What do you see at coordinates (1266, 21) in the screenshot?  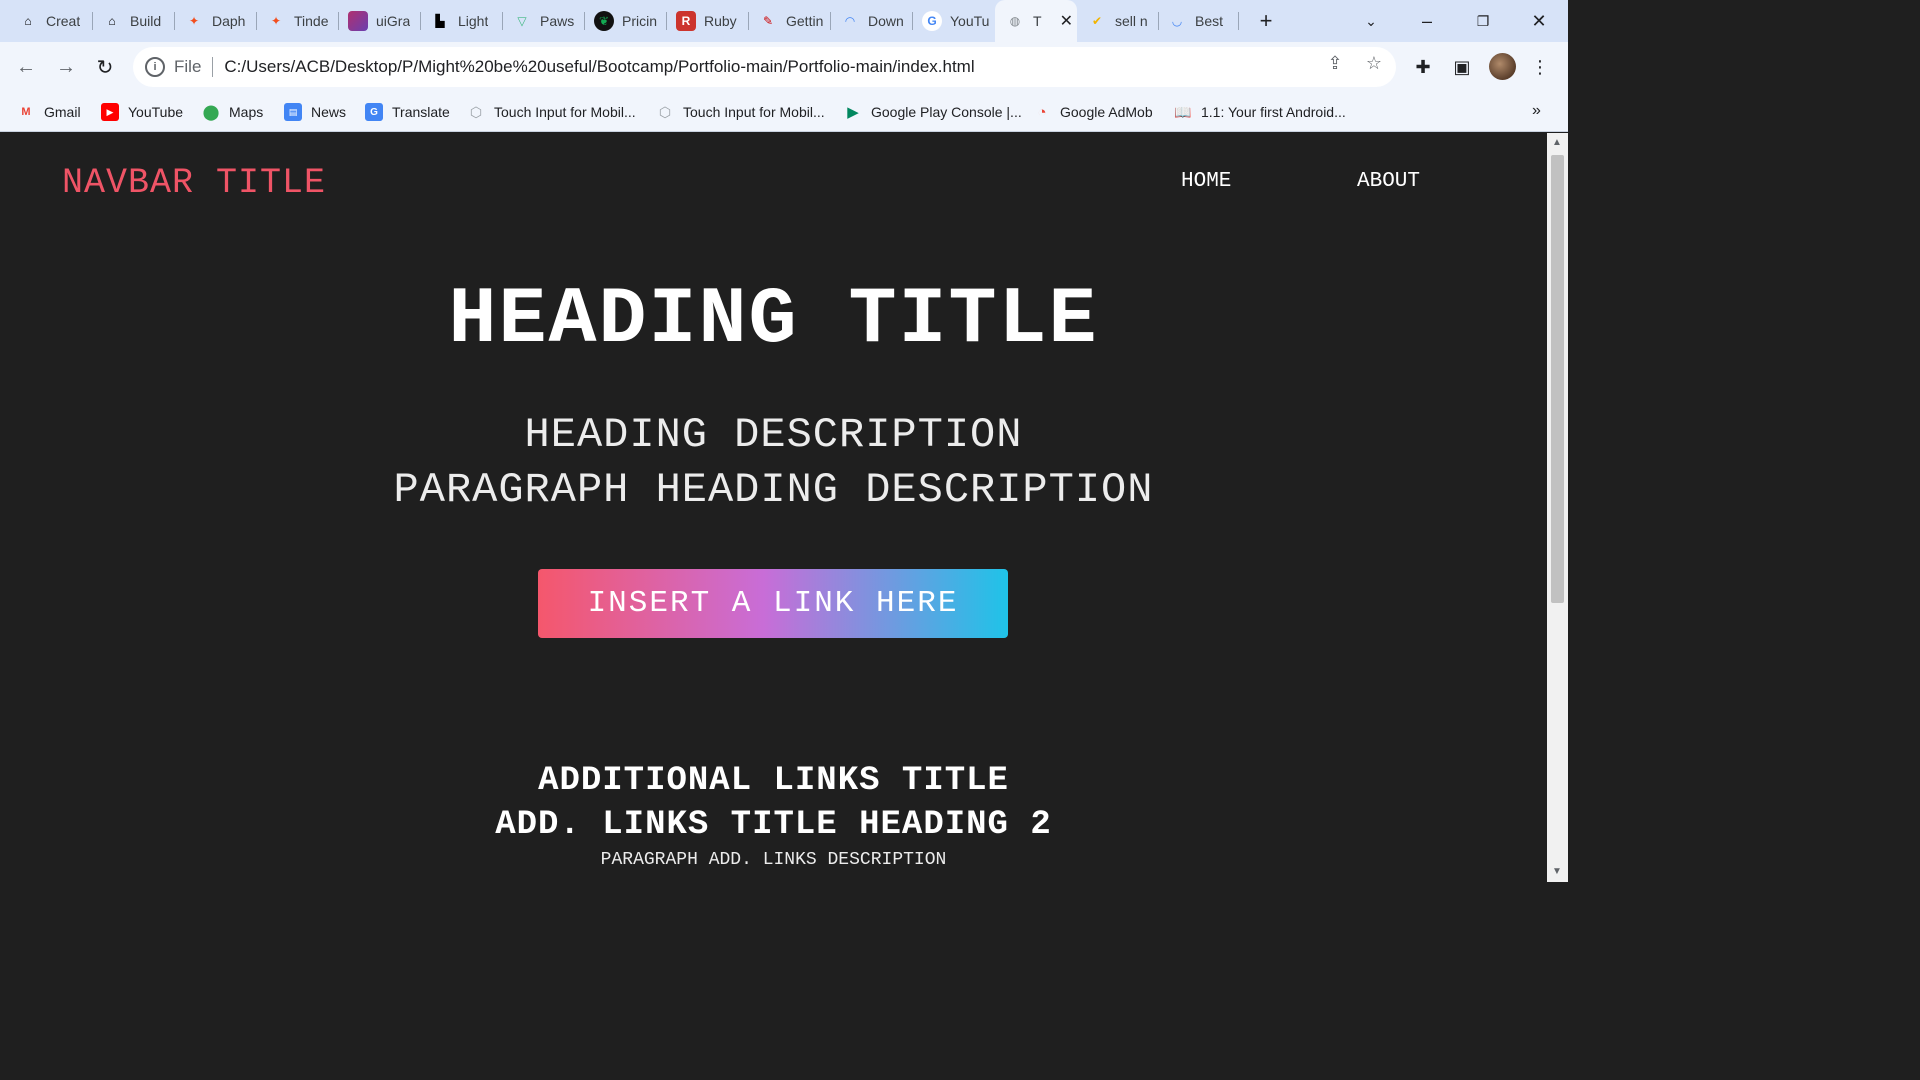 I see `new-tab-icon: +` at bounding box center [1266, 21].